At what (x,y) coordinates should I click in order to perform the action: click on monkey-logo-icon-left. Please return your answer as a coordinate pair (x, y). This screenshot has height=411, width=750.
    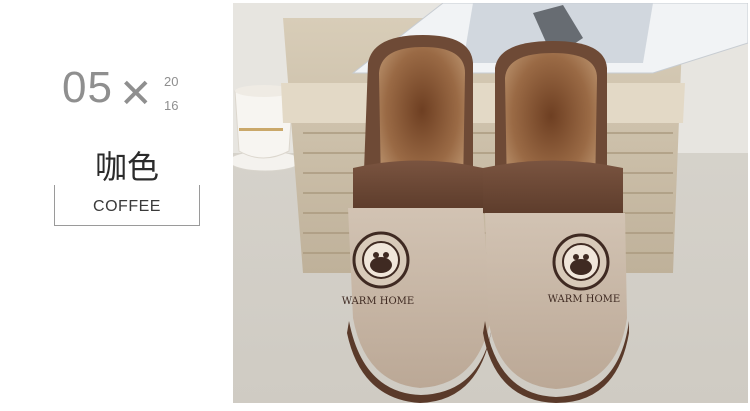
    Looking at the image, I should click on (381, 260).